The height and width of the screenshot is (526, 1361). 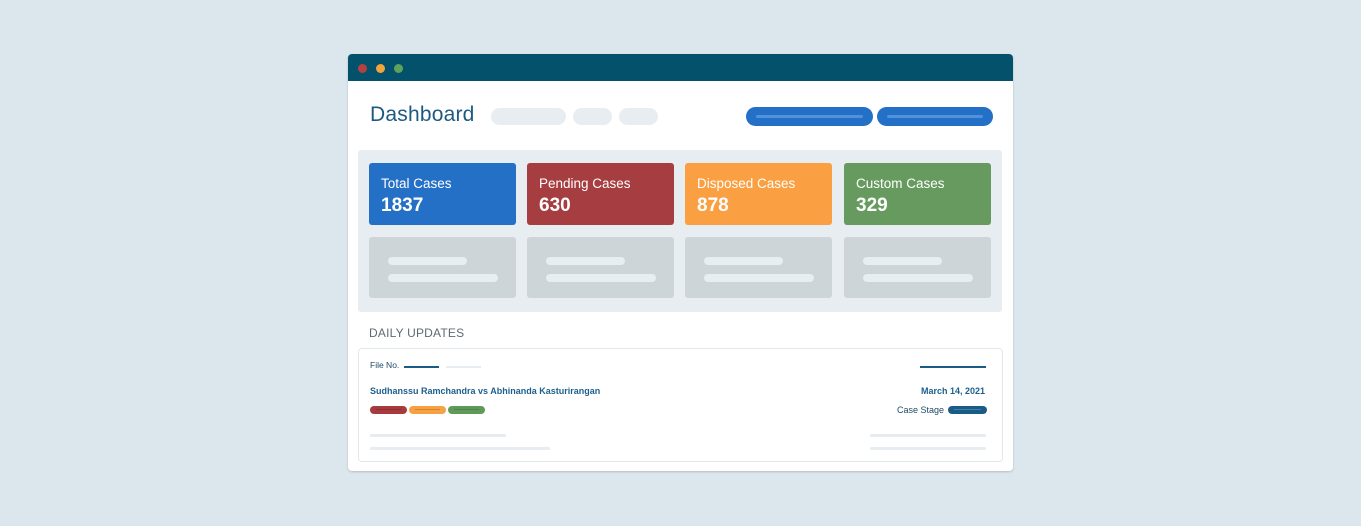 What do you see at coordinates (920, 410) in the screenshot?
I see `case-stage-label: Case Stage` at bounding box center [920, 410].